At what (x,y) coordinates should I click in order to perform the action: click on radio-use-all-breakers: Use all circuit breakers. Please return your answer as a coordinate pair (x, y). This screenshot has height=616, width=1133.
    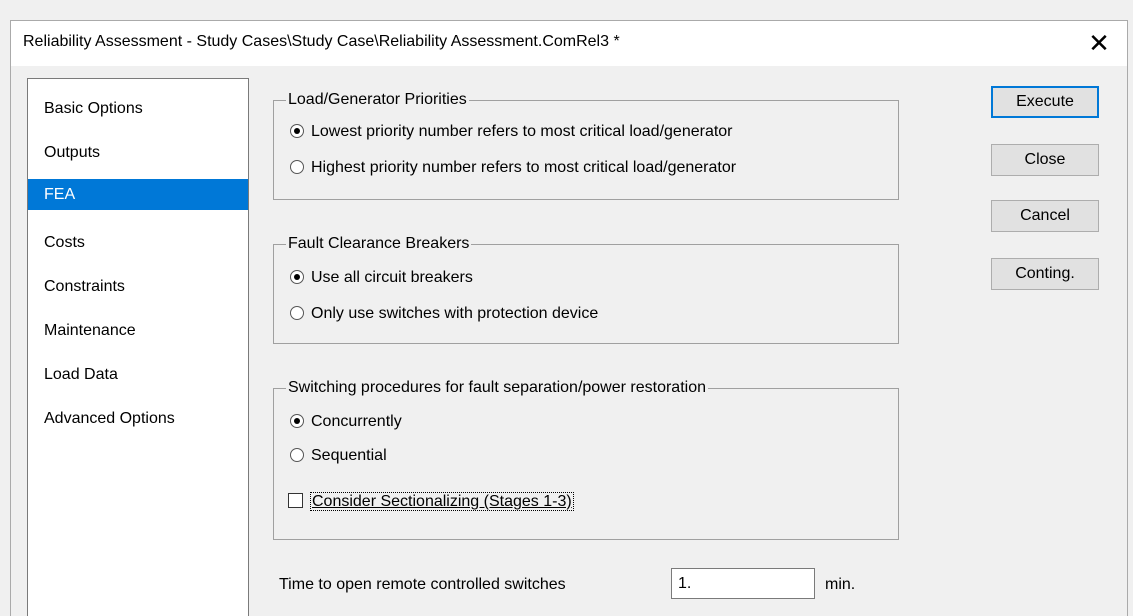
    Looking at the image, I should click on (381, 278).